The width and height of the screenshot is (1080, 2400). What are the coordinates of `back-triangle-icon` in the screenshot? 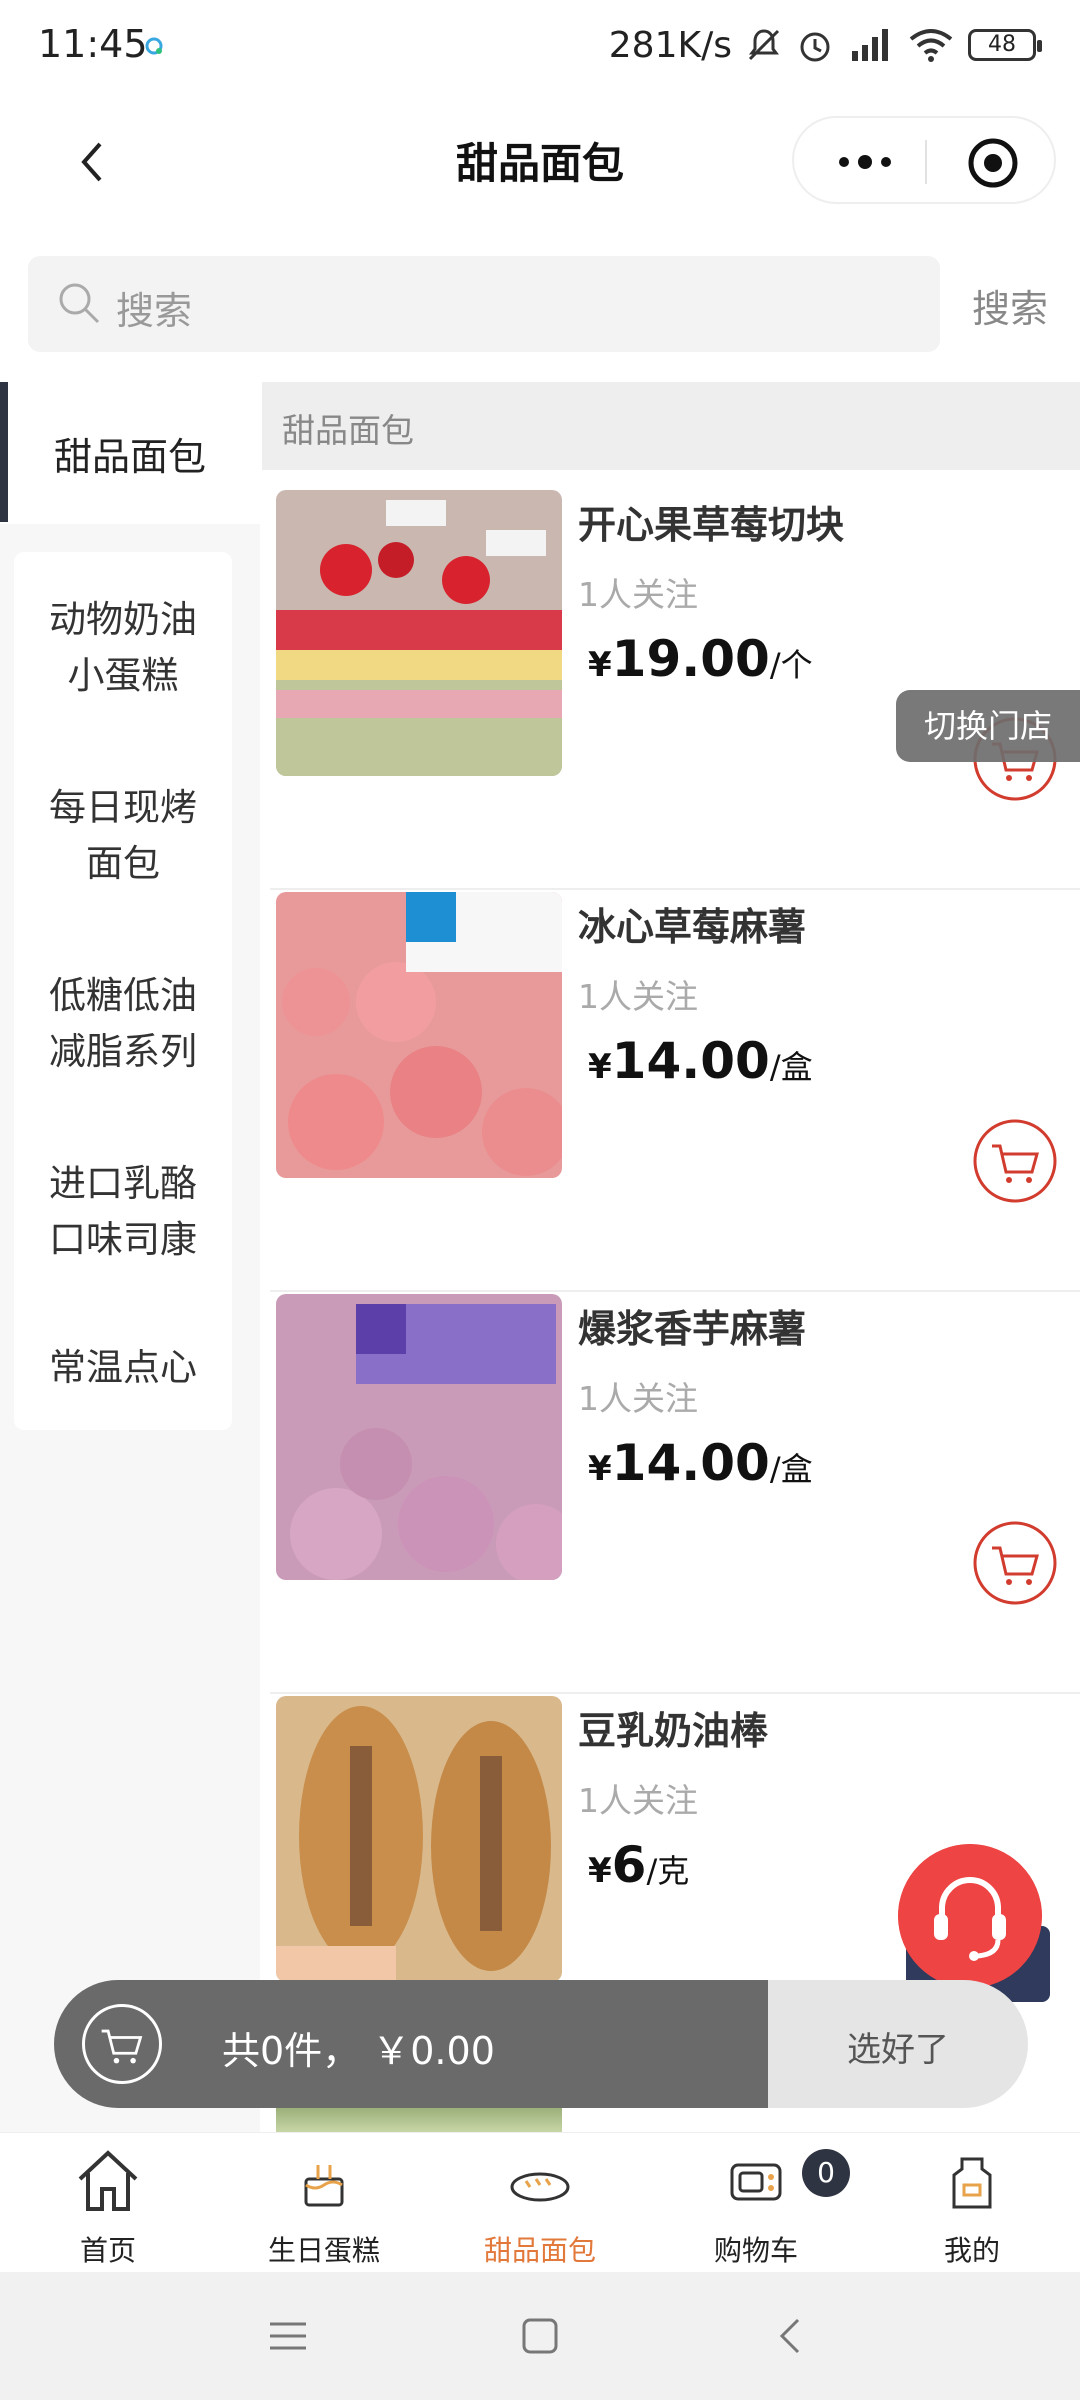 It's located at (792, 2336).